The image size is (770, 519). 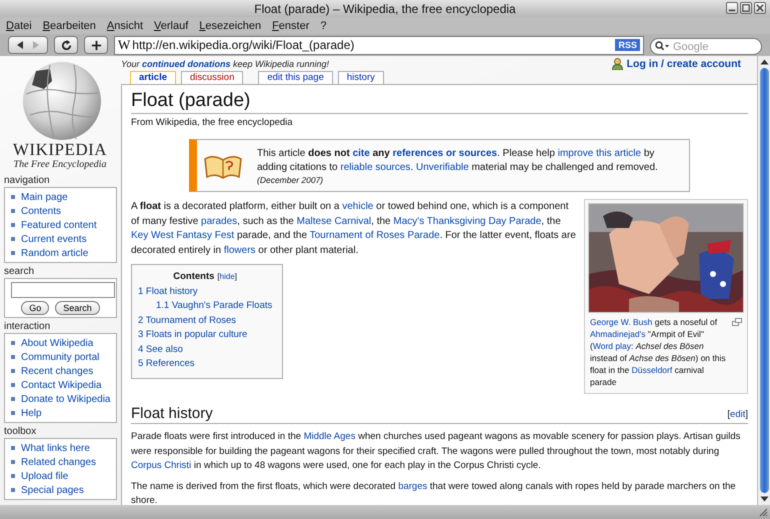 I want to click on close-button, so click(x=760, y=8).